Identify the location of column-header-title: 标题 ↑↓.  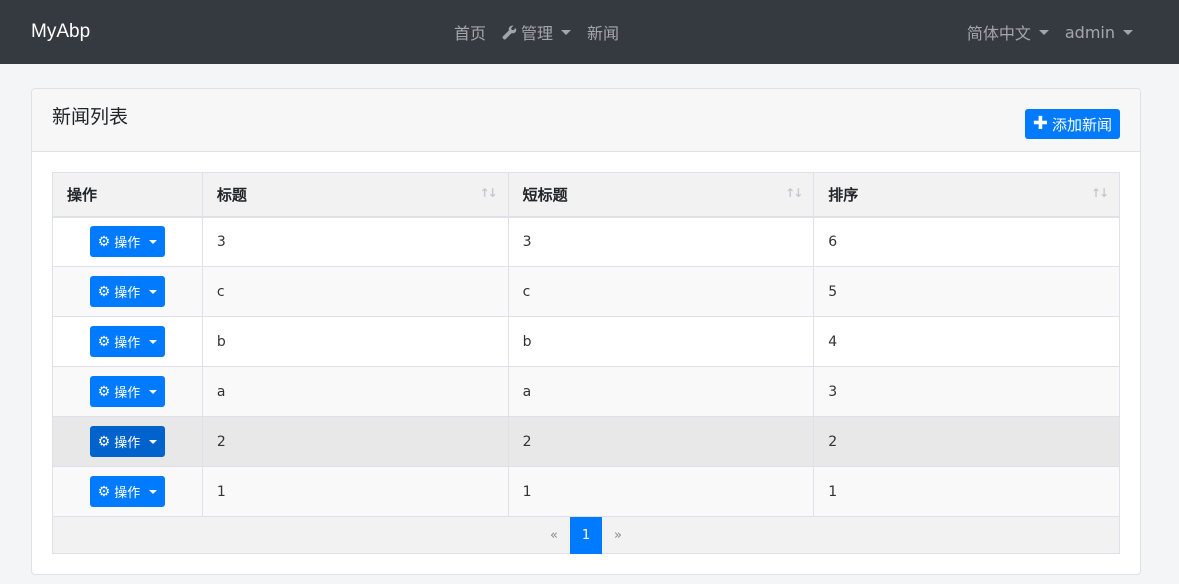
(355, 195).